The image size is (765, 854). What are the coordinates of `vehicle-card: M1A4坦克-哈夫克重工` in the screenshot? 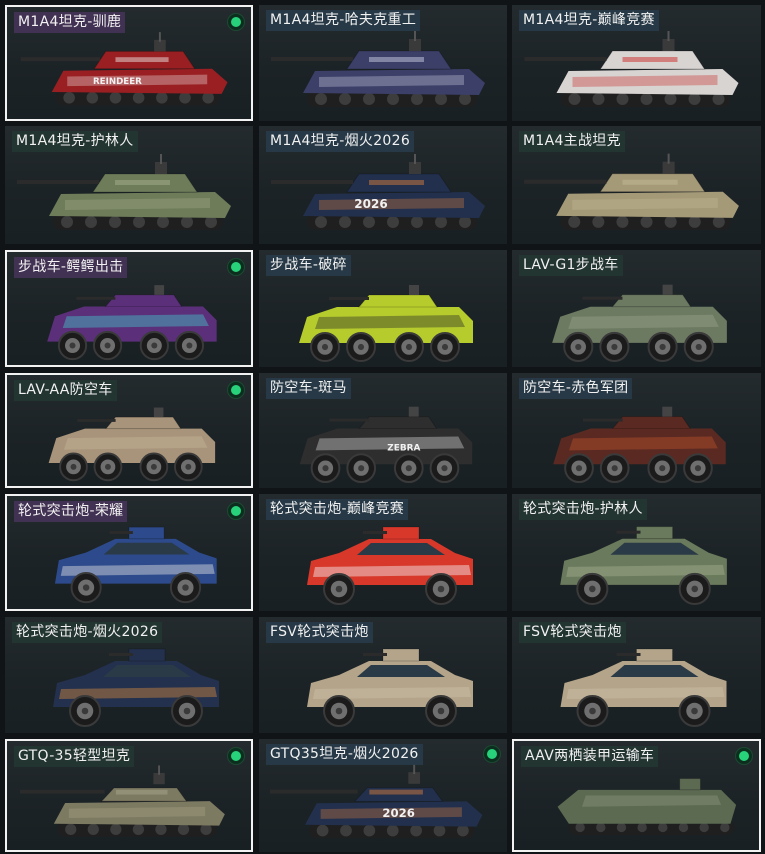 It's located at (383, 63).